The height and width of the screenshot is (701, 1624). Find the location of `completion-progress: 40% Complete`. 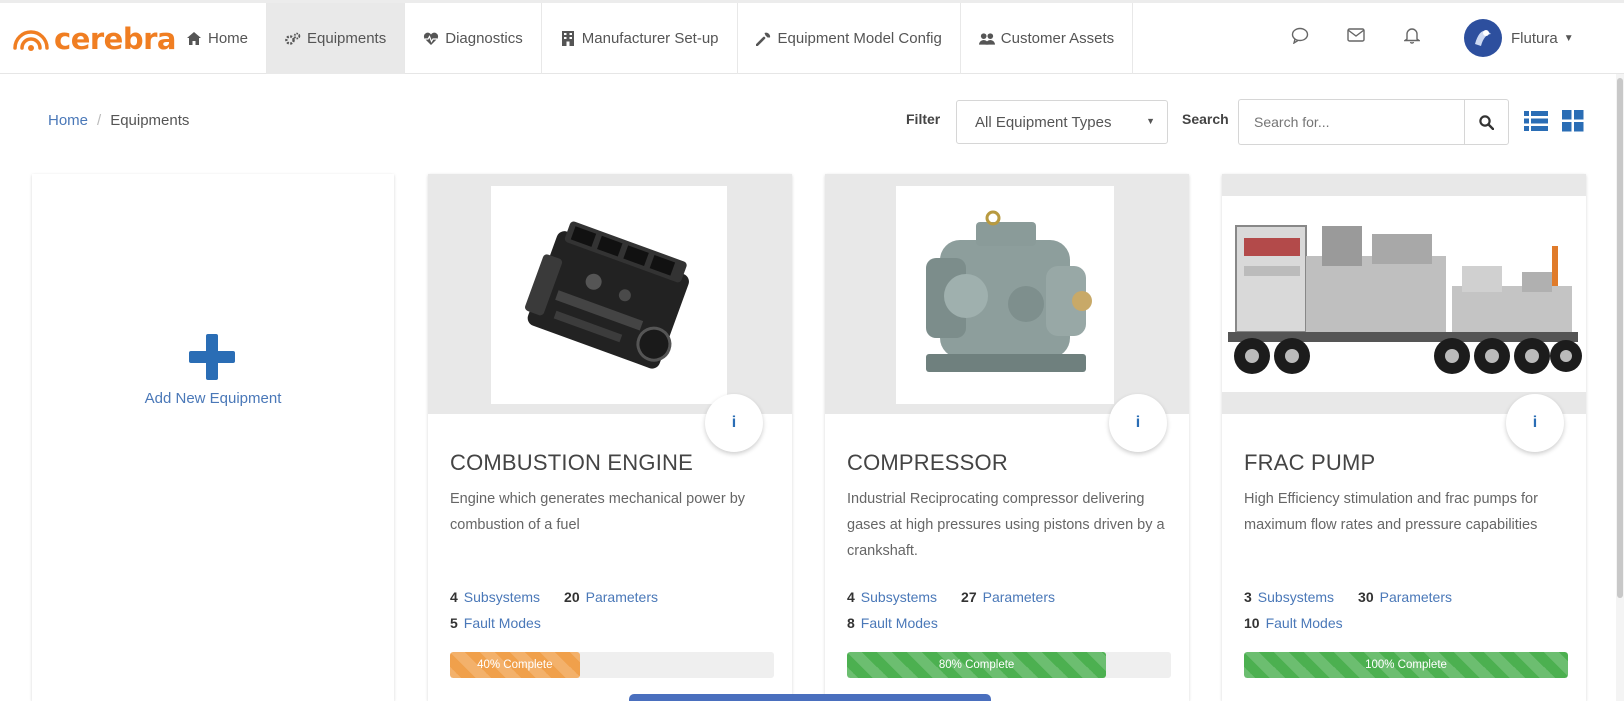

completion-progress: 40% Complete is located at coordinates (612, 665).